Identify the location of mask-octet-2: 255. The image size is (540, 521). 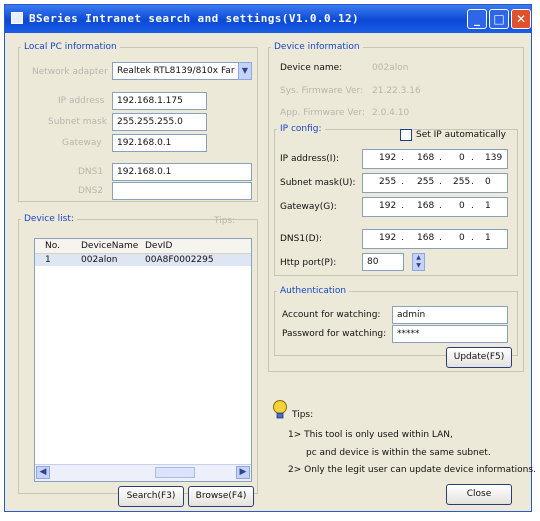
(426, 182).